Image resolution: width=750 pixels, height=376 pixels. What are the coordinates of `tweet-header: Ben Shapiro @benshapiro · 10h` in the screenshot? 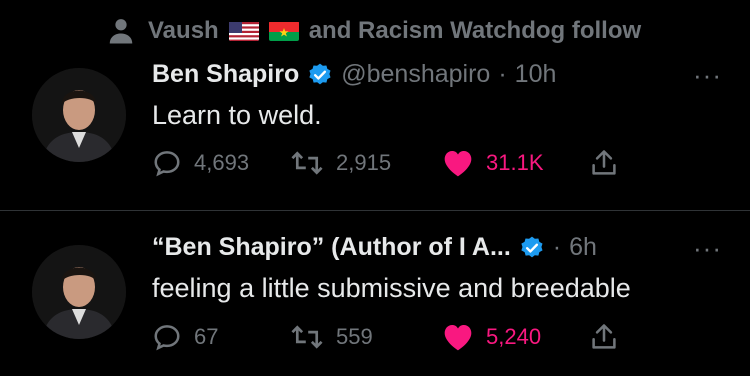 It's located at (354, 74).